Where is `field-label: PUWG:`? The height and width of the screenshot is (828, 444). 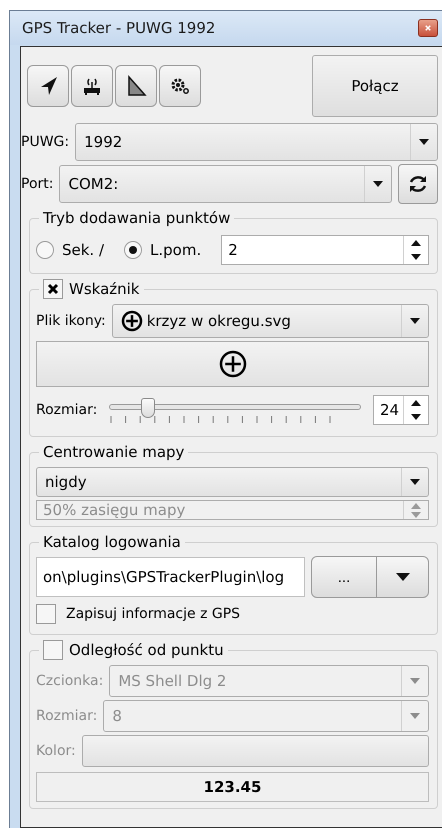
field-label: PUWG: is located at coordinates (45, 142).